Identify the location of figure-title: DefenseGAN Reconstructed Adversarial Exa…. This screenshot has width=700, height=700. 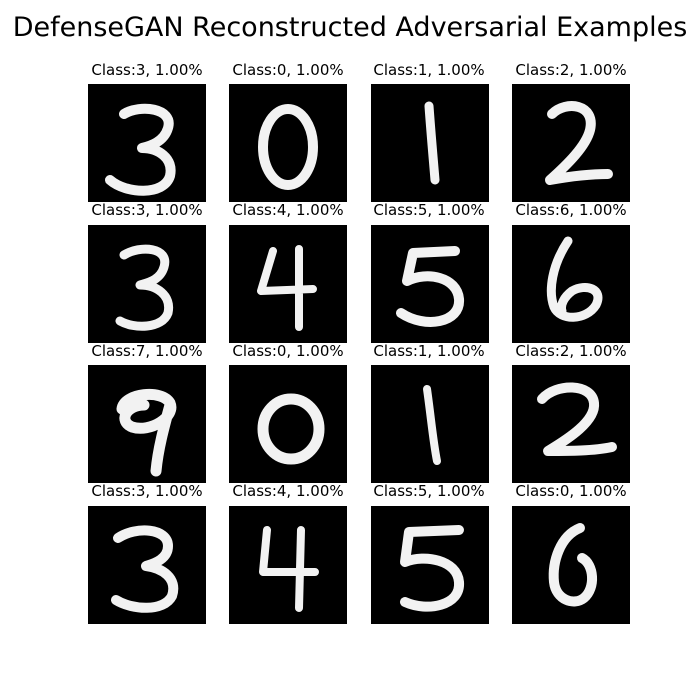
(350, 27).